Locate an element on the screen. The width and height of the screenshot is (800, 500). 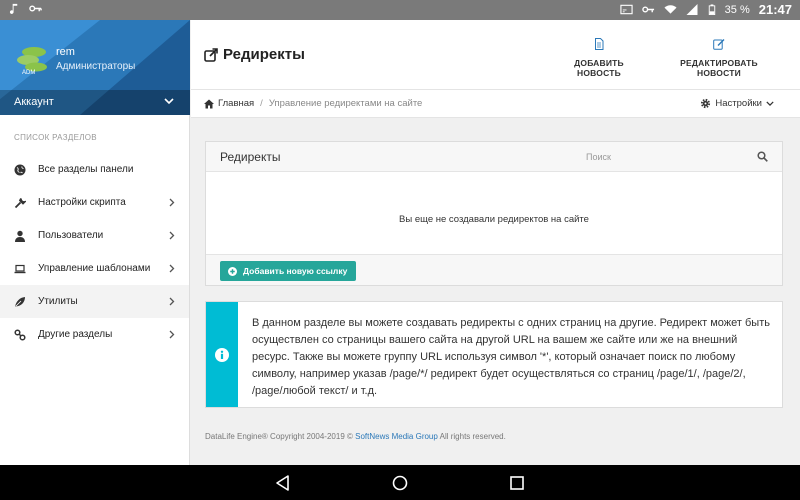
add-news-button: ДОБАВИТЬ НОВОСТЬ is located at coordinates (599, 58).